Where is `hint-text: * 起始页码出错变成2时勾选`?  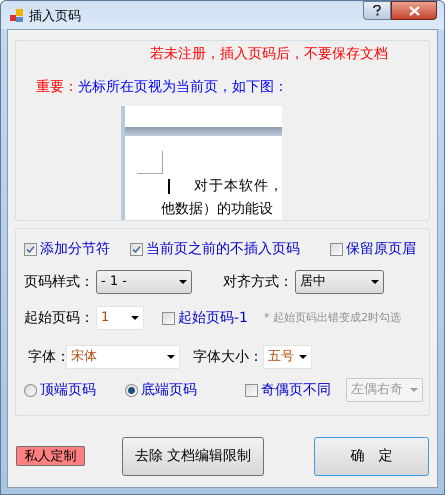 hint-text: * 起始页码出错变成2时勾选 is located at coordinates (332, 318).